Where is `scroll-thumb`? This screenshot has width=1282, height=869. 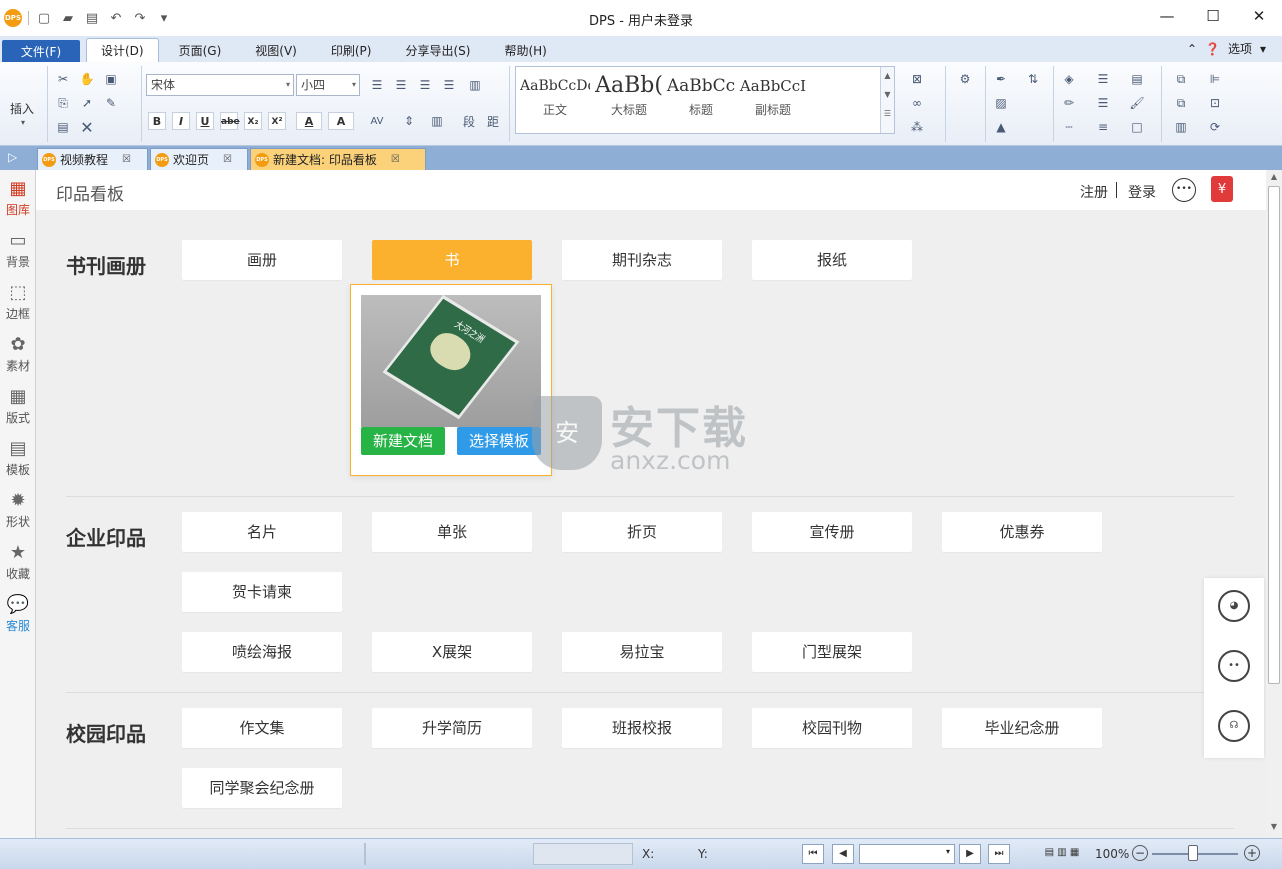
scroll-thumb is located at coordinates (1274, 435).